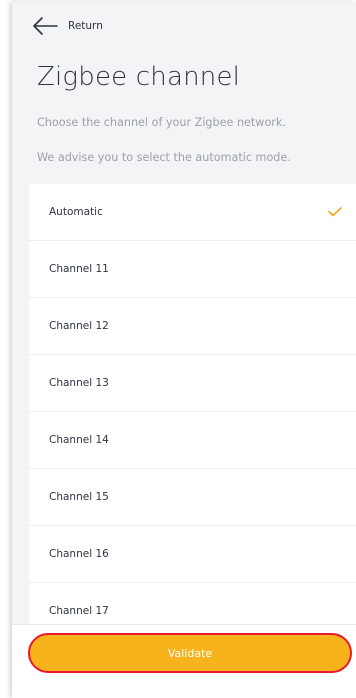  I want to click on channel-option-label: Channel 17, so click(79, 611).